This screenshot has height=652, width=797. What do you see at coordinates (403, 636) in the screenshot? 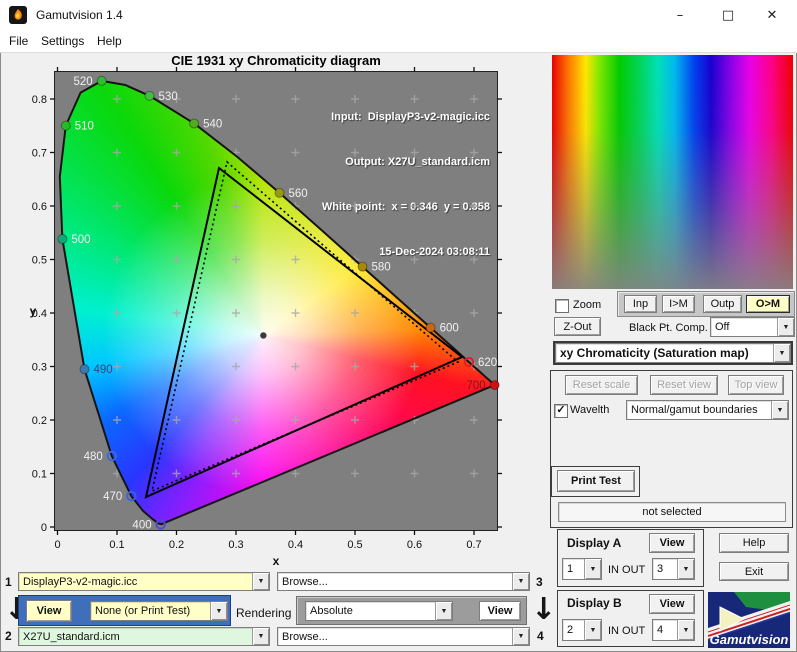
I see `browse-profile-4-dropdown: Browse... ▼` at bounding box center [403, 636].